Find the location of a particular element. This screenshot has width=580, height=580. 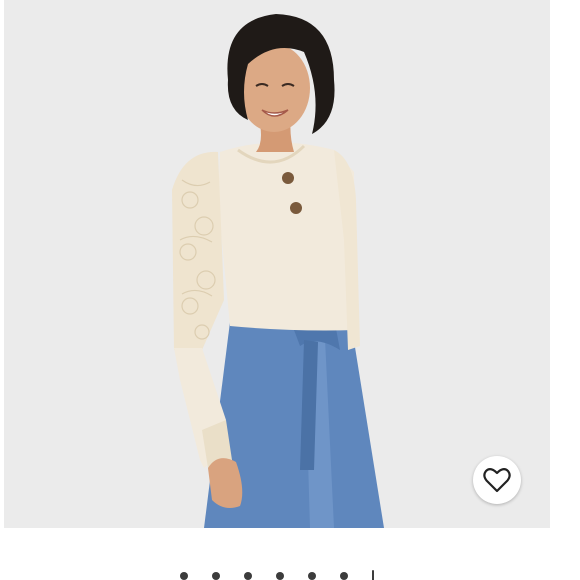

carousel-indicators is located at coordinates (289, 574).